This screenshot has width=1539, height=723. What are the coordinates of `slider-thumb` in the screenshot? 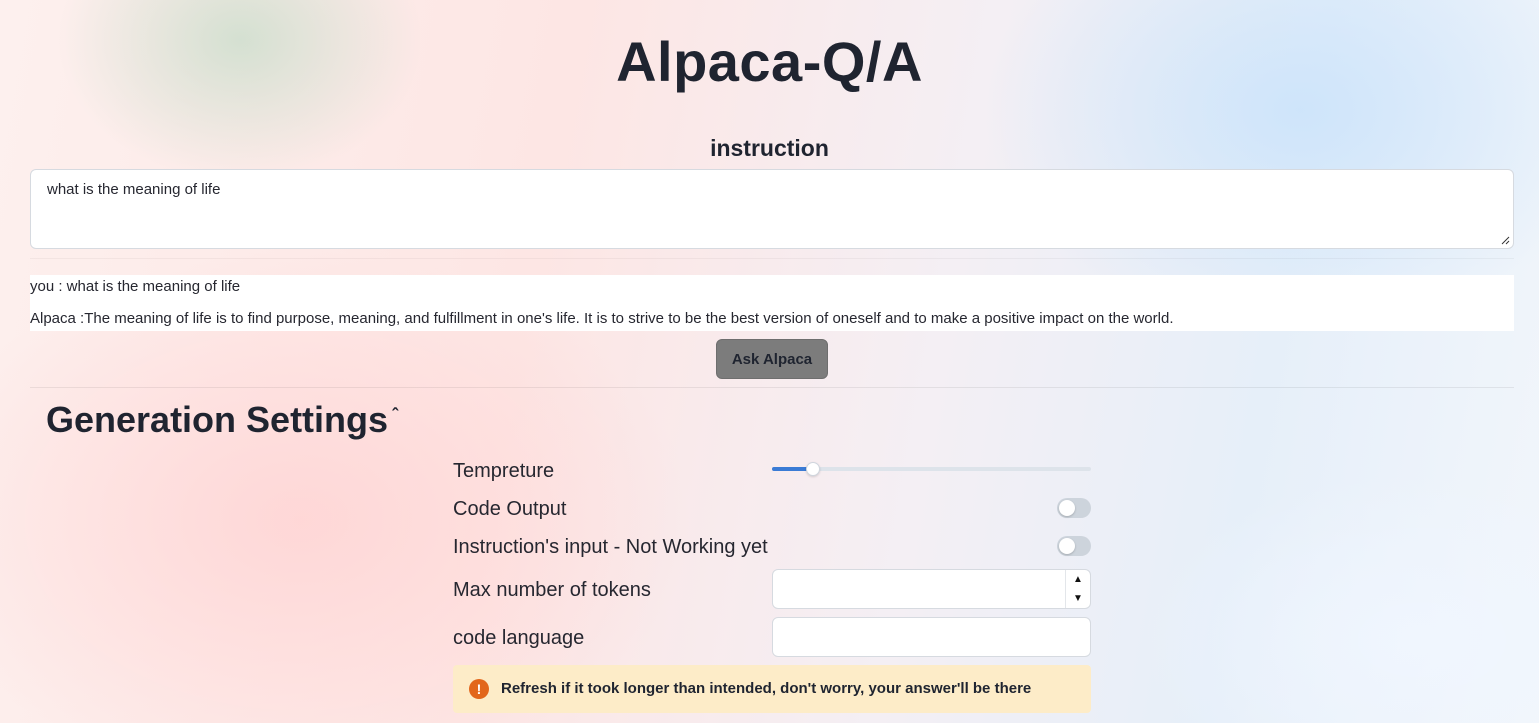 It's located at (813, 469).